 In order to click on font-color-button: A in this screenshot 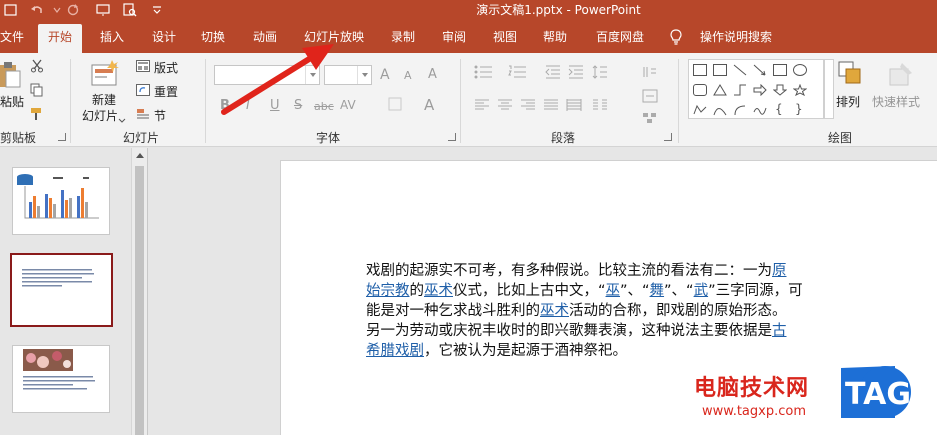, I will do `click(429, 105)`.